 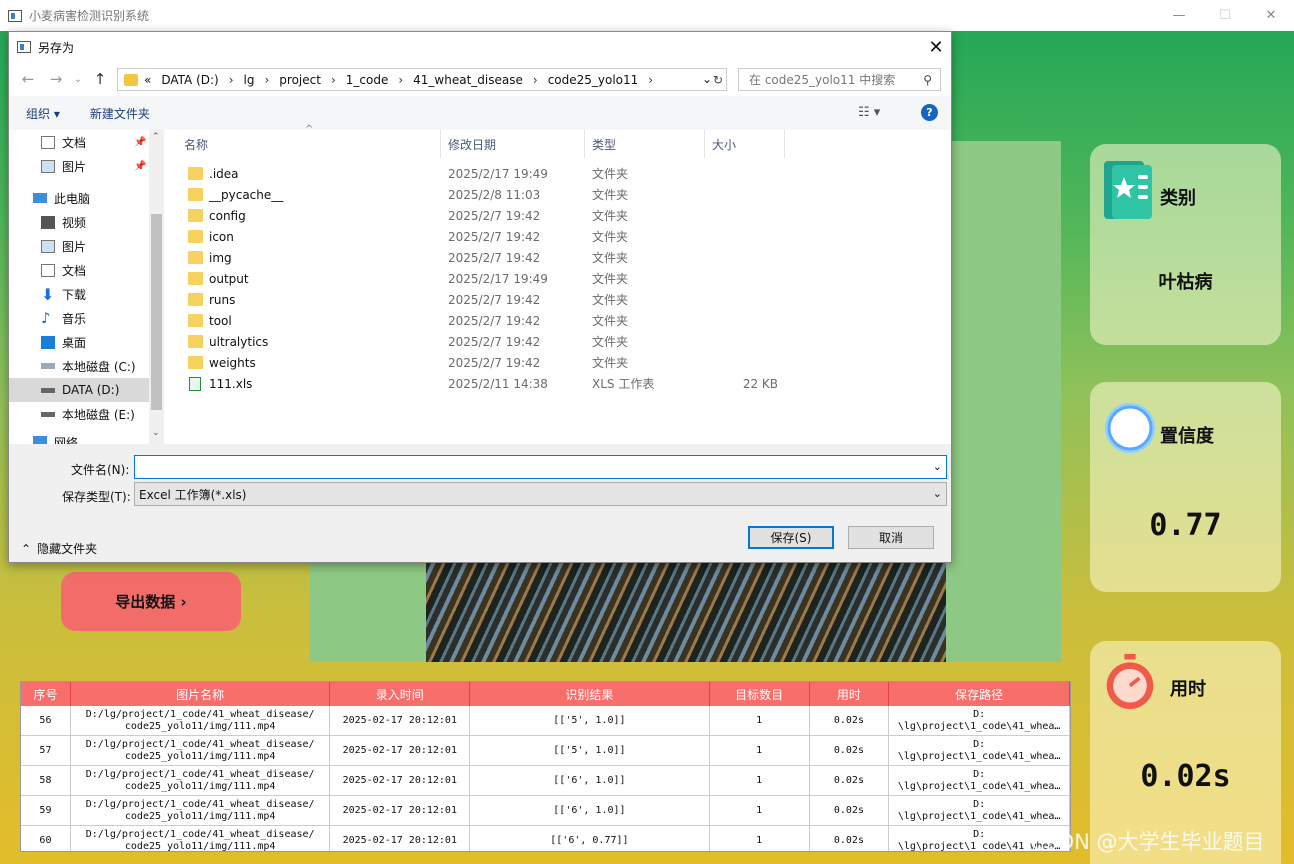 What do you see at coordinates (590, 694) in the screenshot?
I see `col-header: 识别结果` at bounding box center [590, 694].